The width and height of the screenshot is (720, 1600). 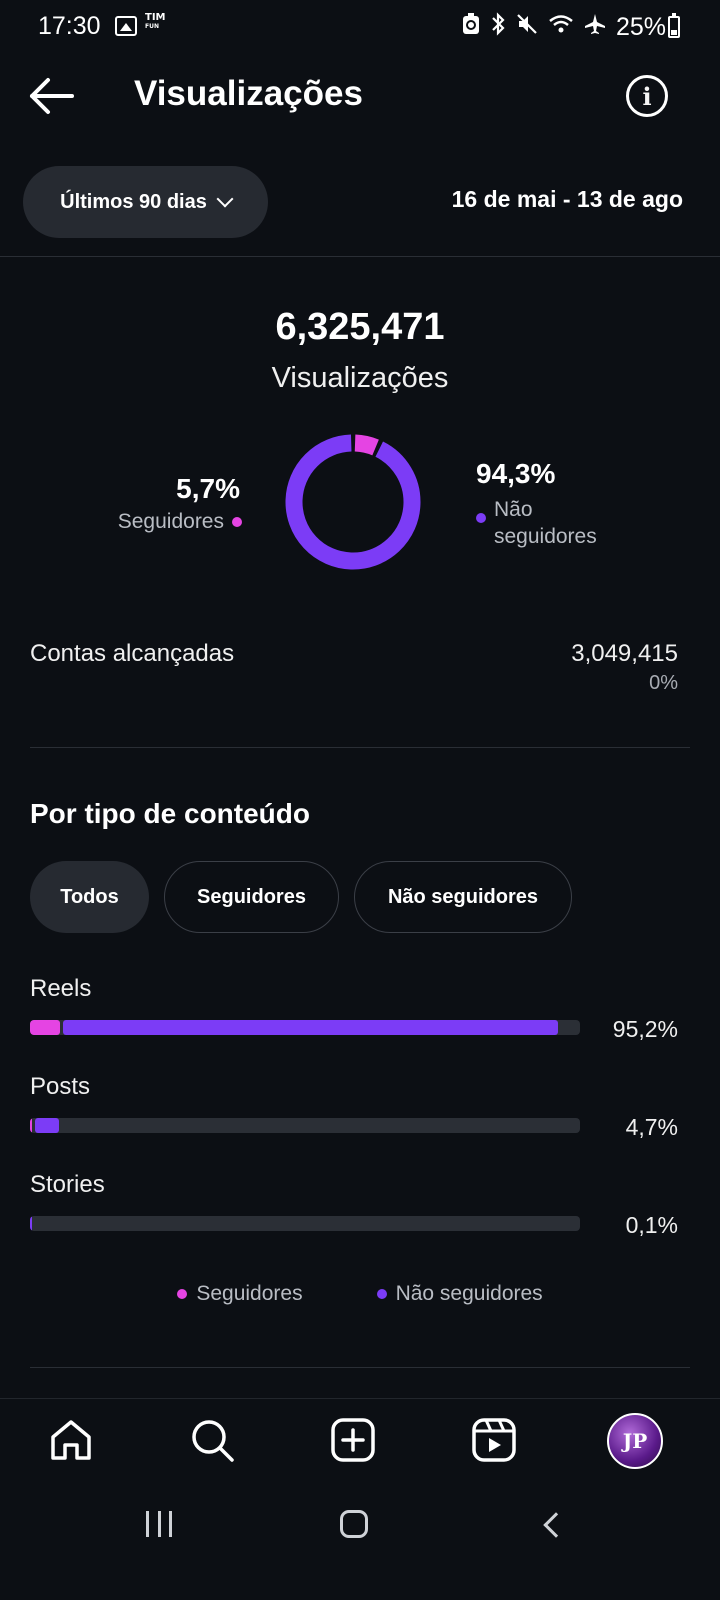 I want to click on accounts-reached-value: 3,049,415, so click(x=624, y=653).